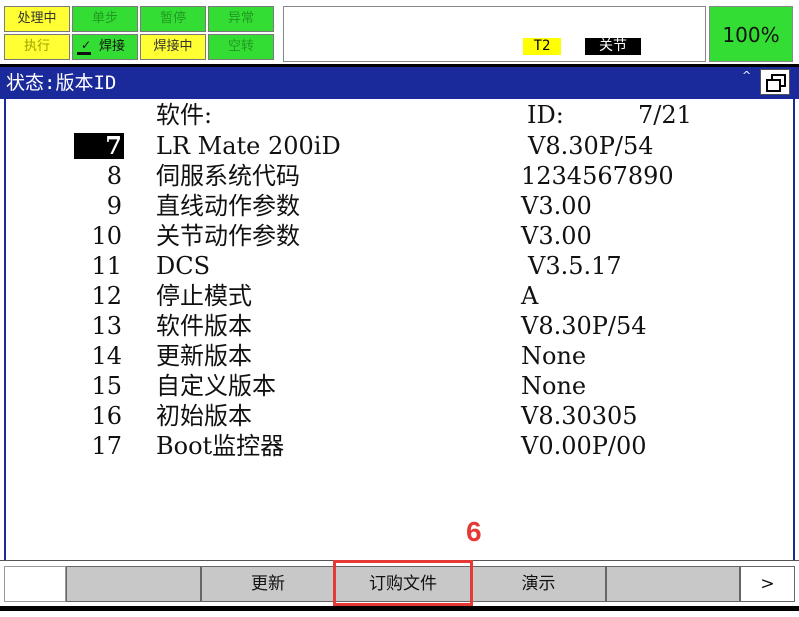  Describe the element at coordinates (204, 326) in the screenshot. I see `row-name: 软件版本` at that location.